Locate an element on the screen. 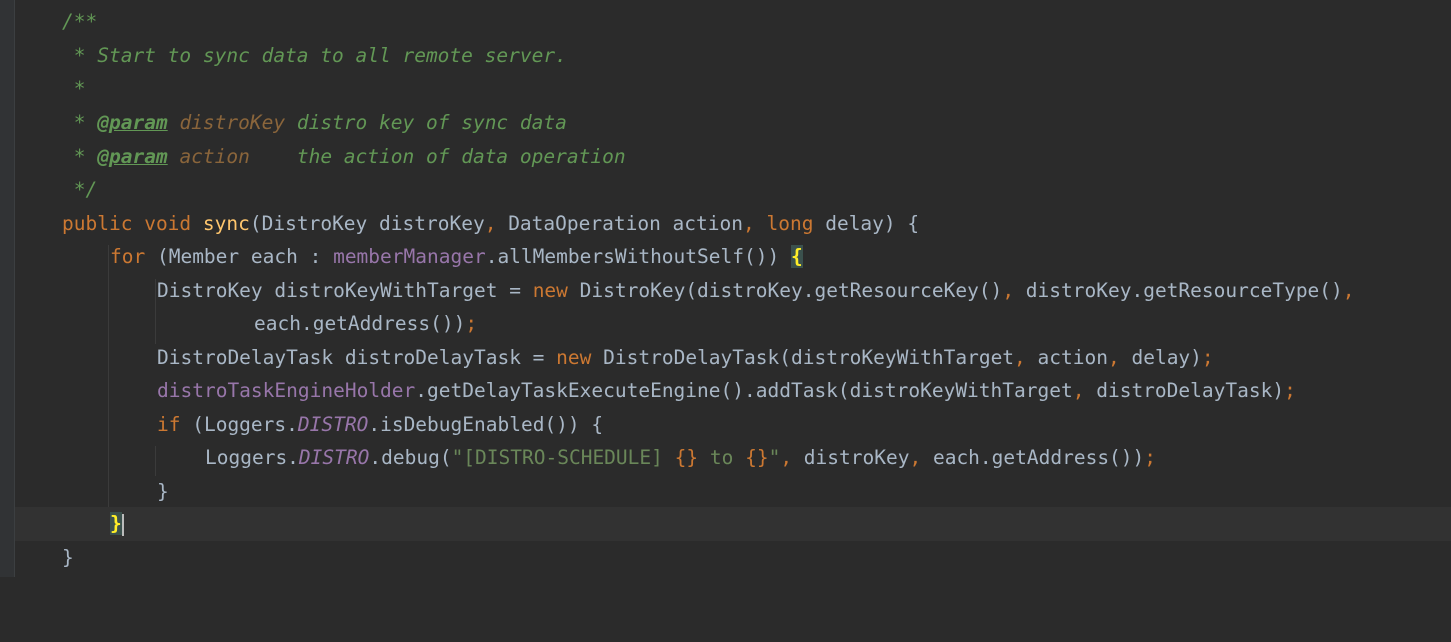  method-name: sync is located at coordinates (226, 223).